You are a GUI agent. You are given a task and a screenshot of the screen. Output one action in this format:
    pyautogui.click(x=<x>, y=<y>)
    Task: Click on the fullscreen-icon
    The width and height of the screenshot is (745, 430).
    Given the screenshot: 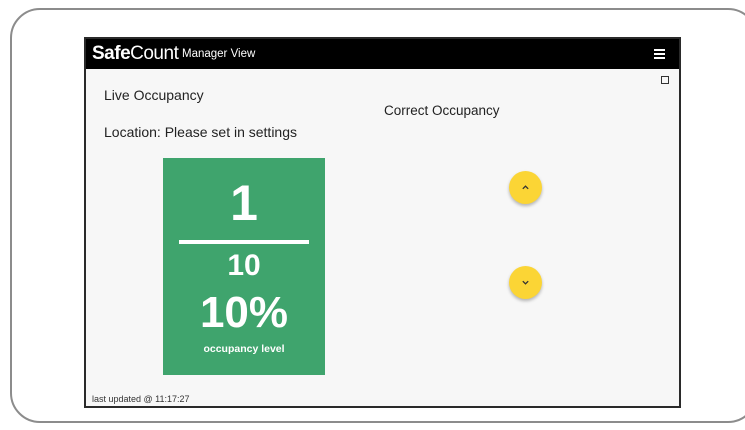 What is the action you would take?
    pyautogui.click(x=665, y=80)
    